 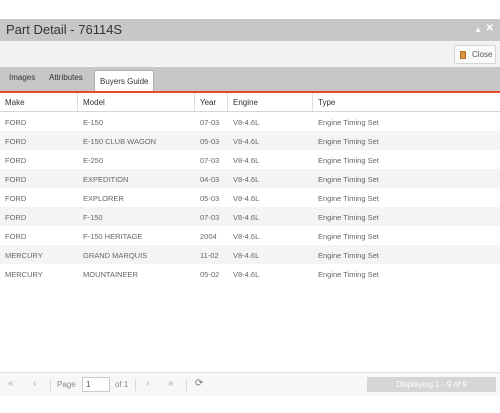 What do you see at coordinates (406, 102) in the screenshot?
I see `column-header-type: Type` at bounding box center [406, 102].